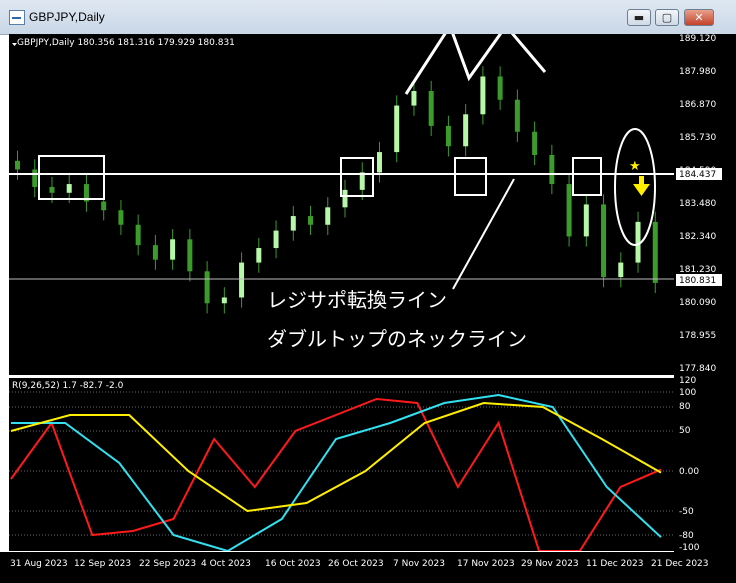 The image size is (736, 583). What do you see at coordinates (686, 512) in the screenshot?
I see `indicator-tick: -50` at bounding box center [686, 512].